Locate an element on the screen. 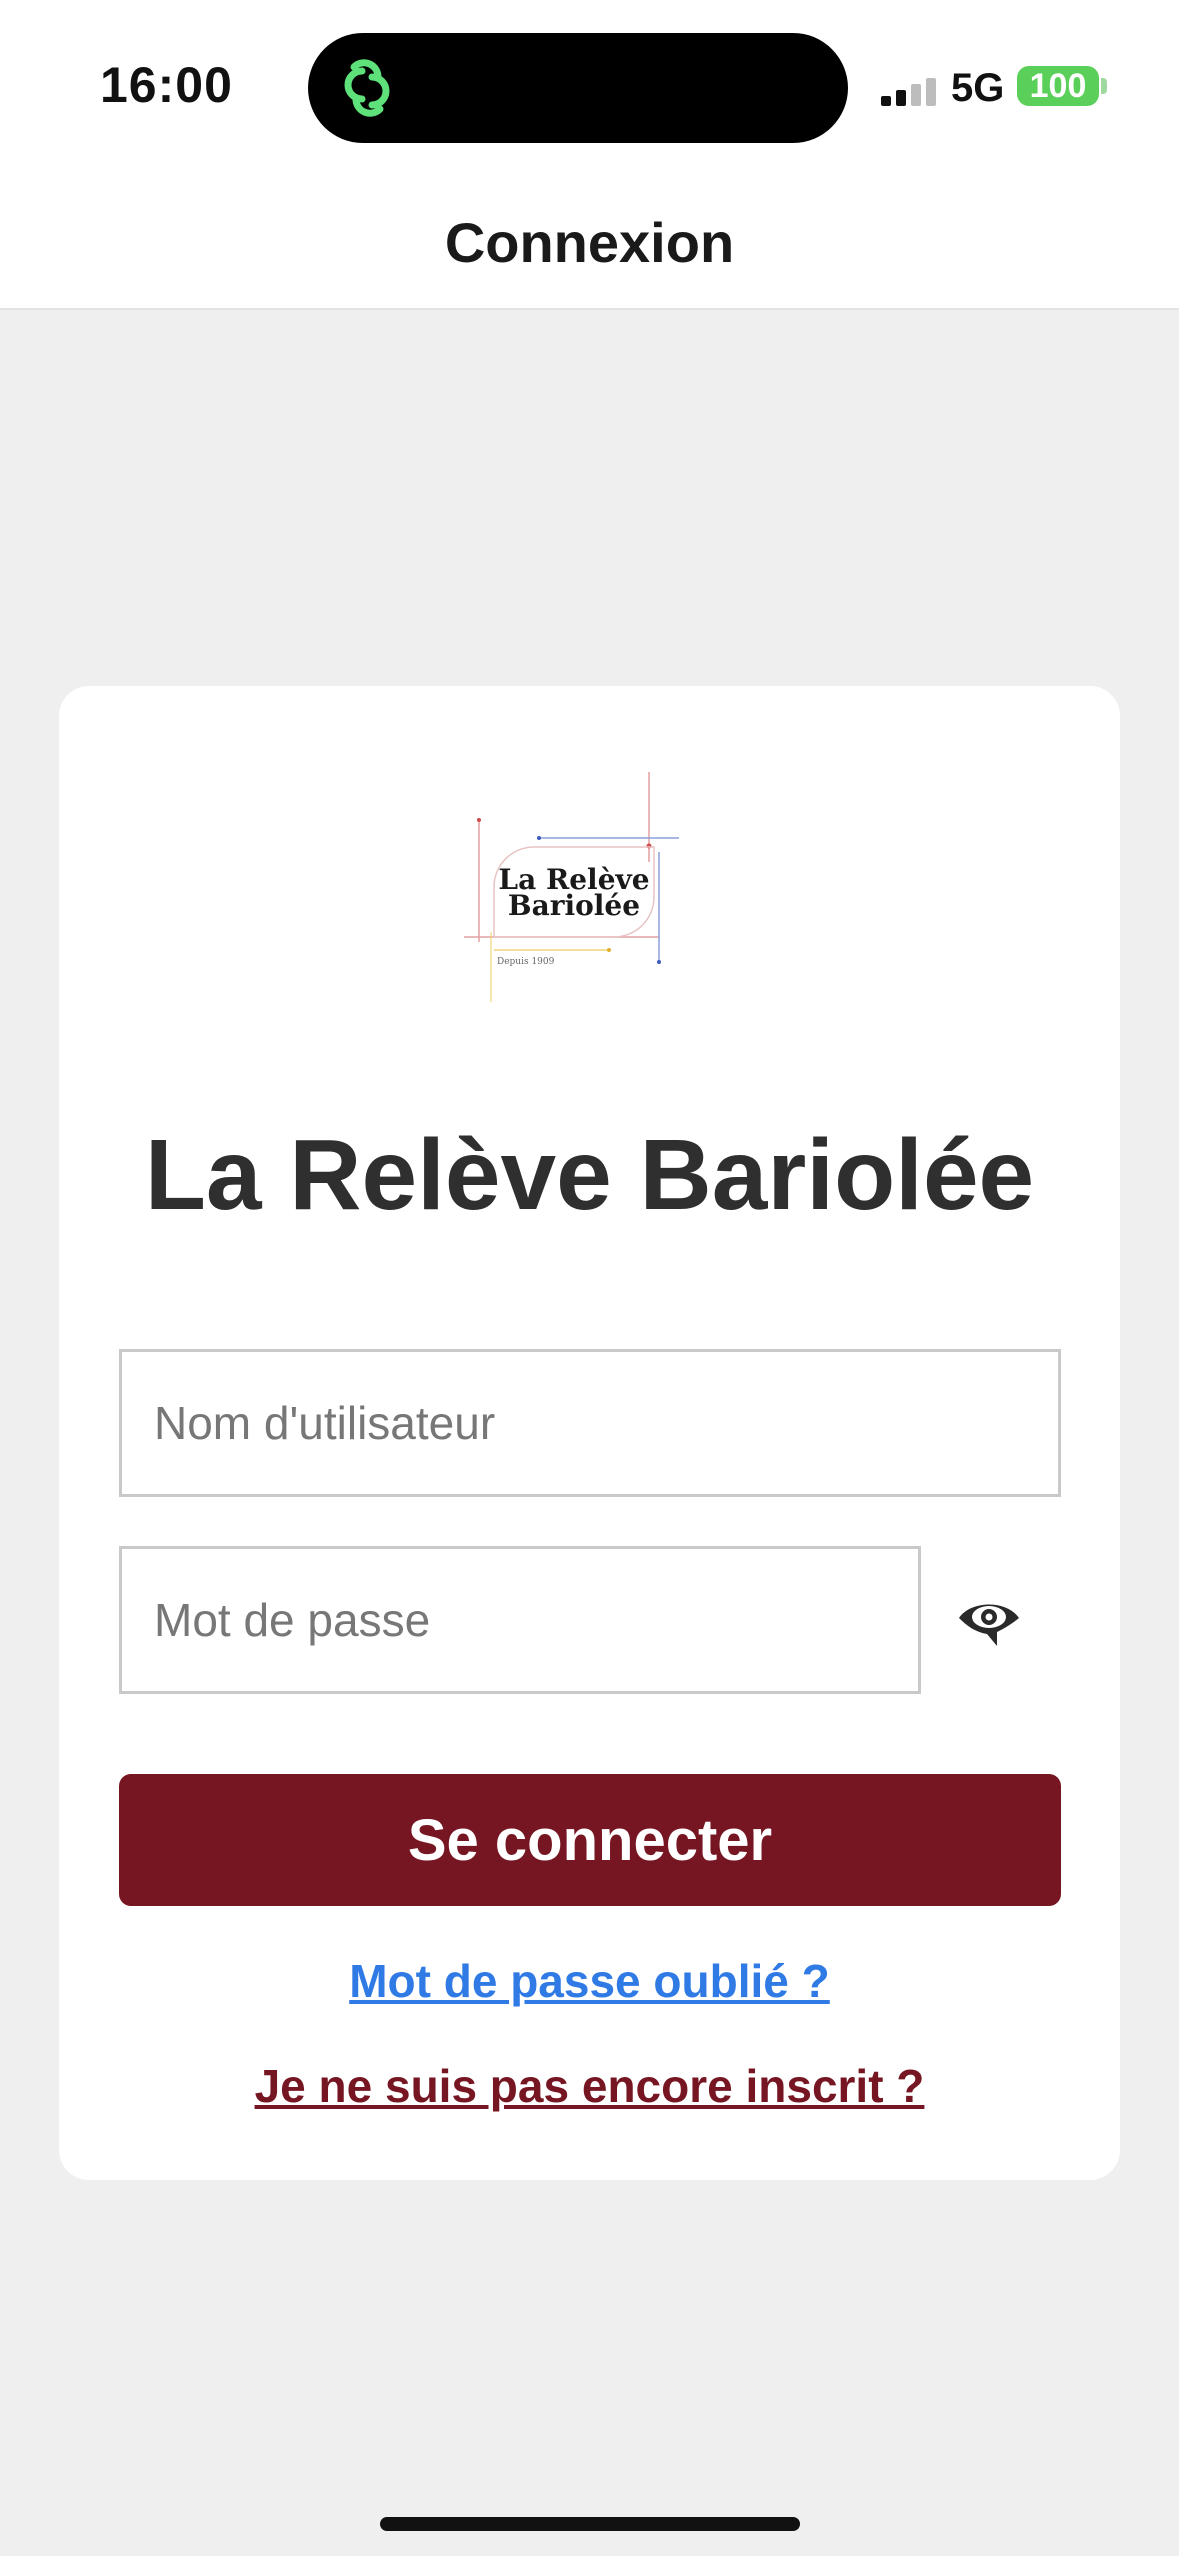 This screenshot has width=1179, height=2556. status-bar: 16:00 5G 100 is located at coordinates (589, 85).